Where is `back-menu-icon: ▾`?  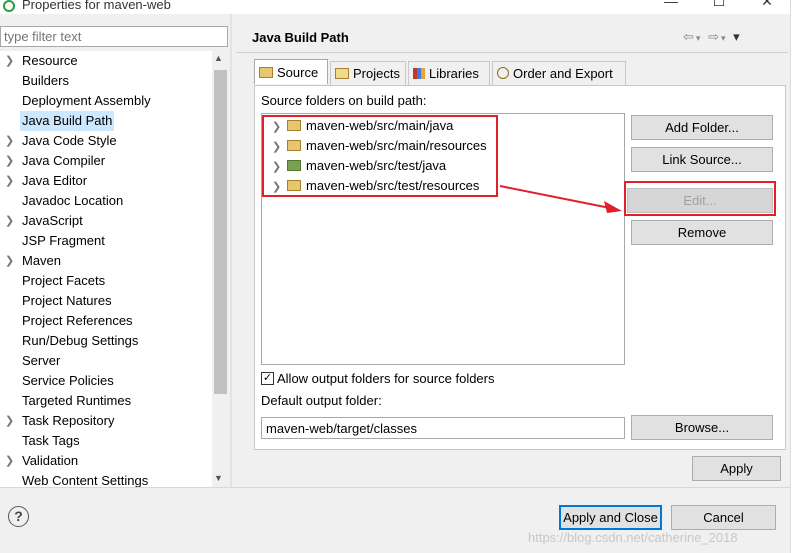
back-menu-icon: ▾ is located at coordinates (699, 38).